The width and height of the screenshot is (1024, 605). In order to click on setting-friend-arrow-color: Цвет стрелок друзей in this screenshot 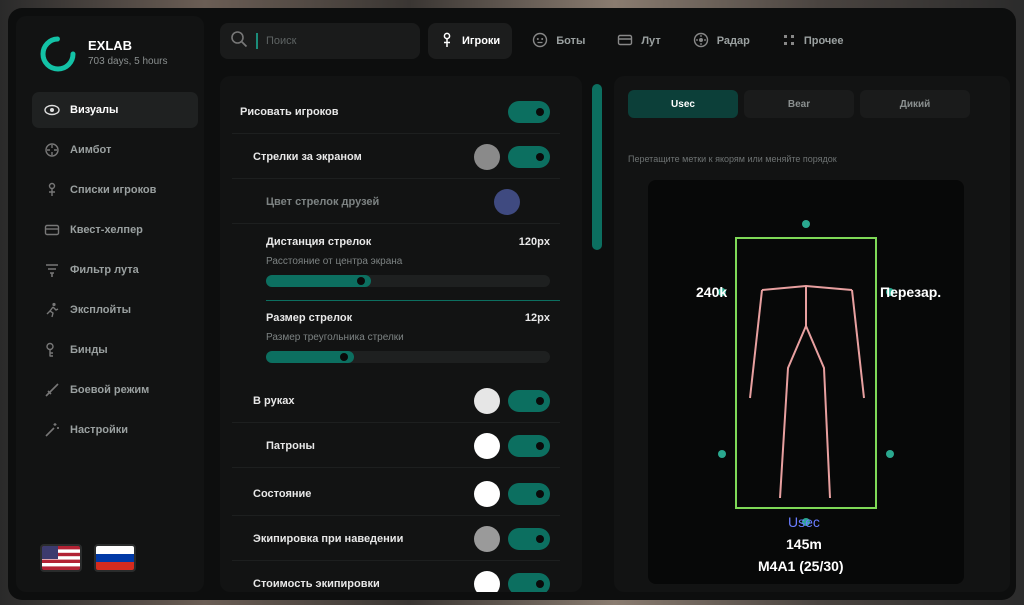, I will do `click(396, 202)`.